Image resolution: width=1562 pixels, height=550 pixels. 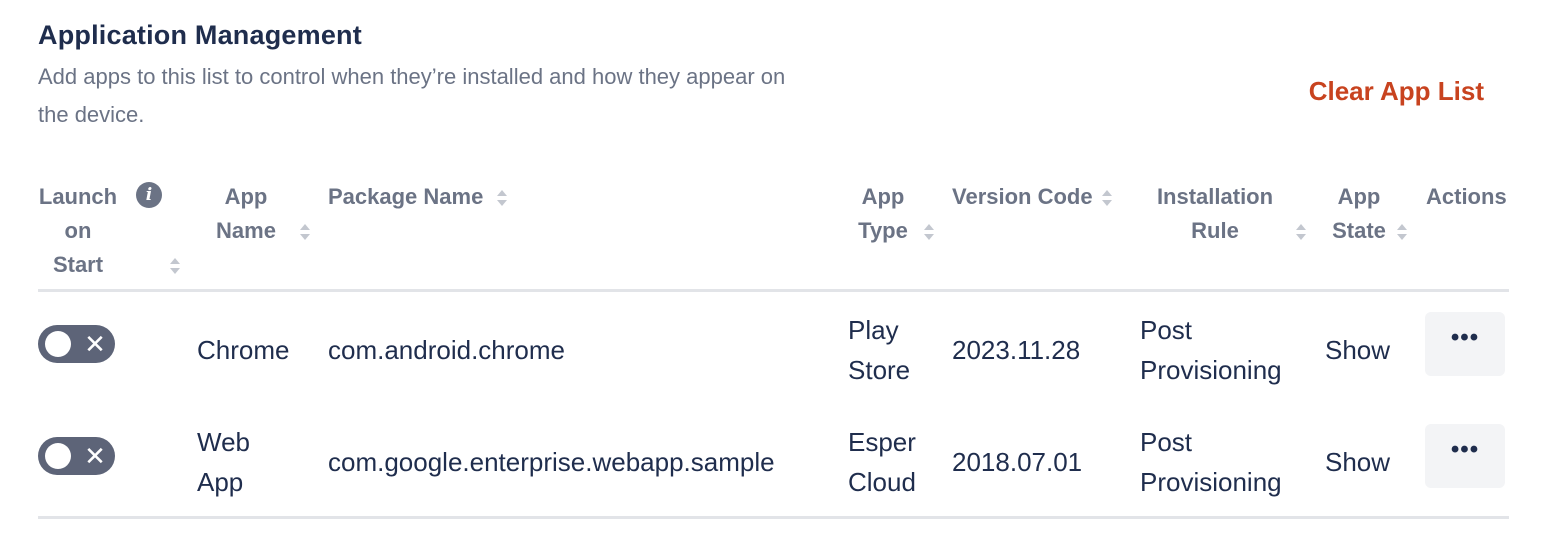 I want to click on package-name-cell: com.android.chrome, so click(x=446, y=350).